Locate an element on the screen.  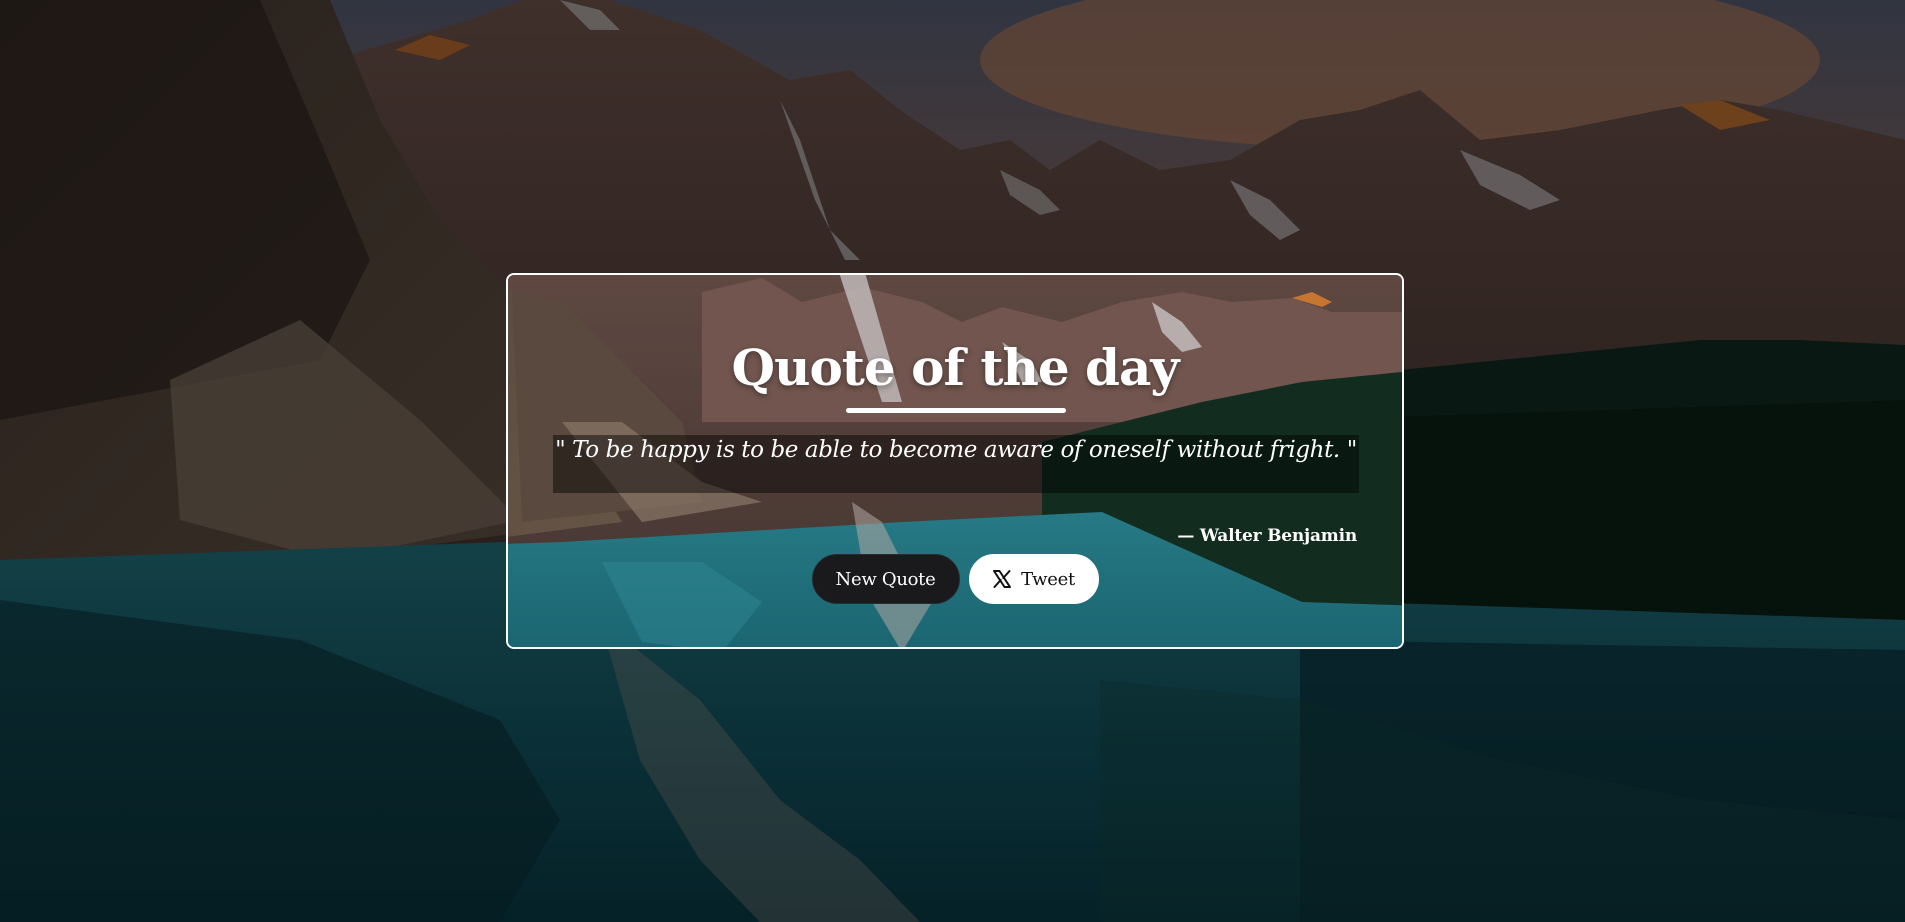
x-logo-icon is located at coordinates (1002, 579).